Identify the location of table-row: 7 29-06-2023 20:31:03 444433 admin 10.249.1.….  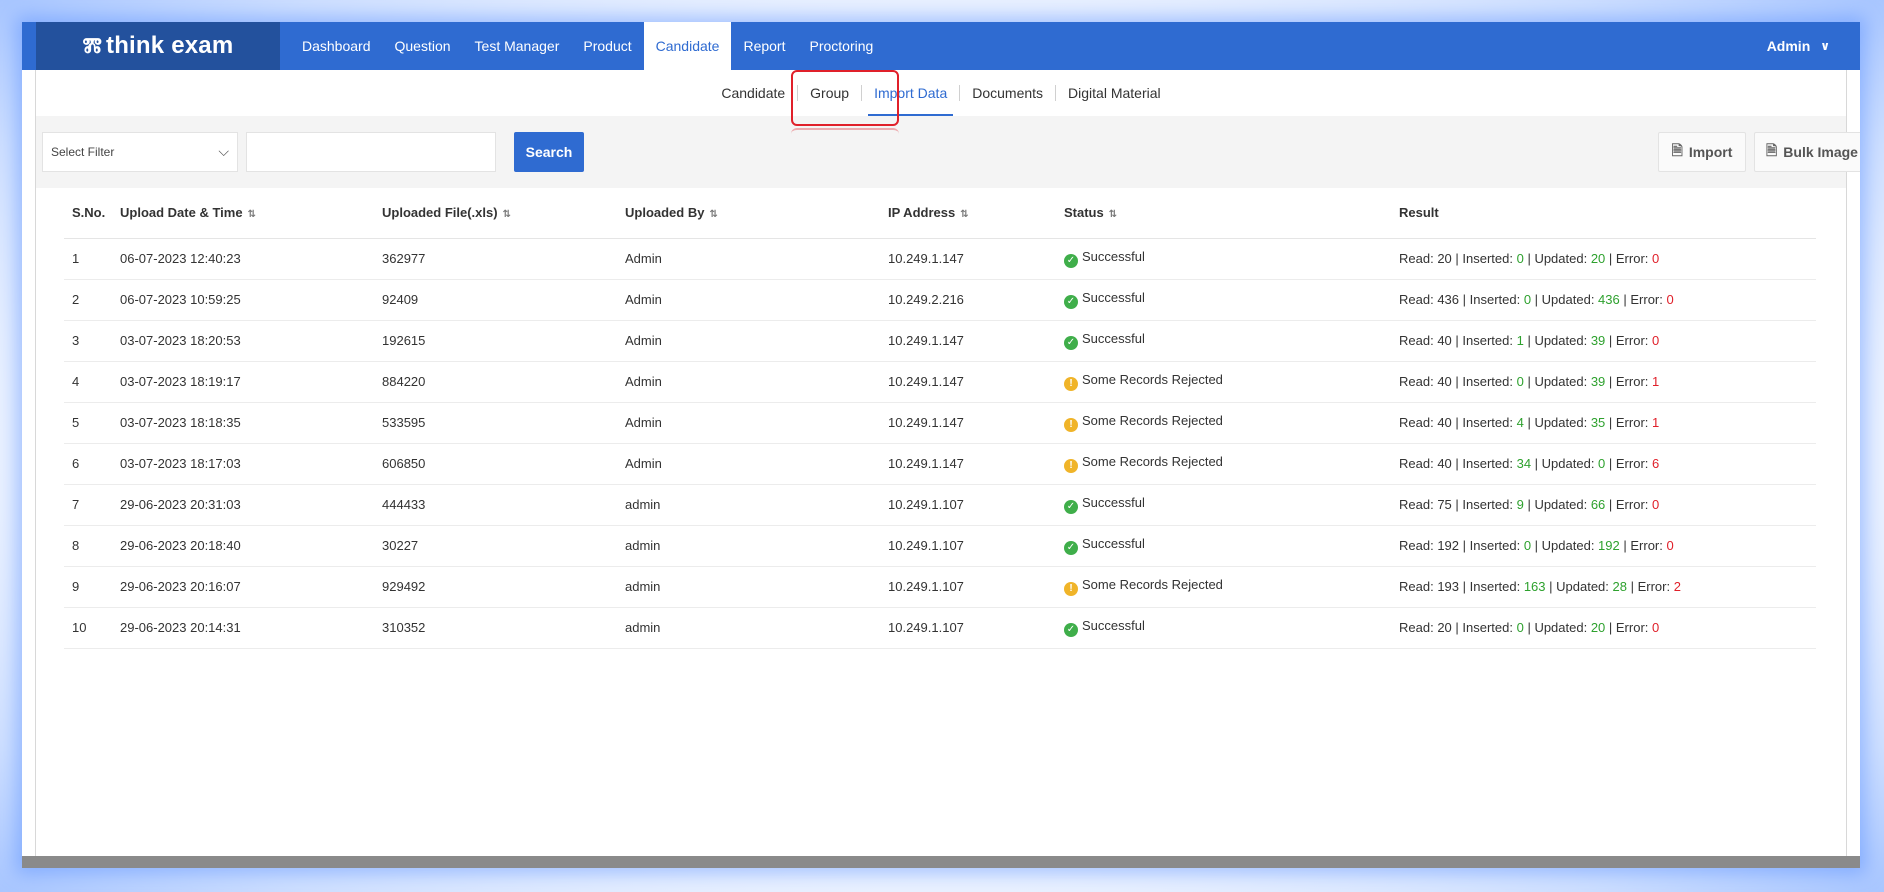
(940, 505).